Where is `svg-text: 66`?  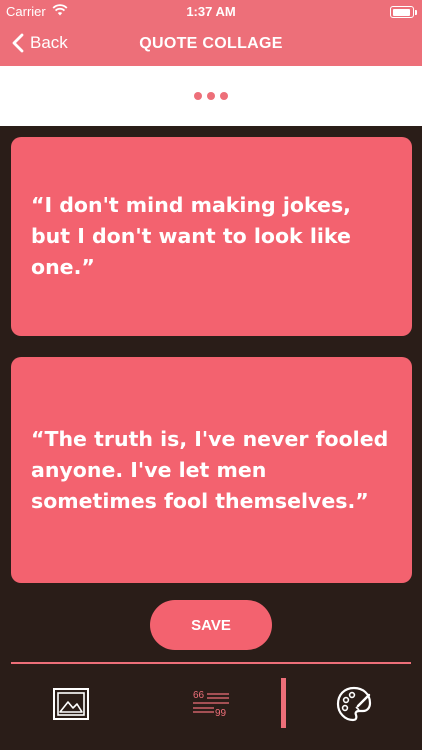
svg-text: 66 is located at coordinates (199, 695).